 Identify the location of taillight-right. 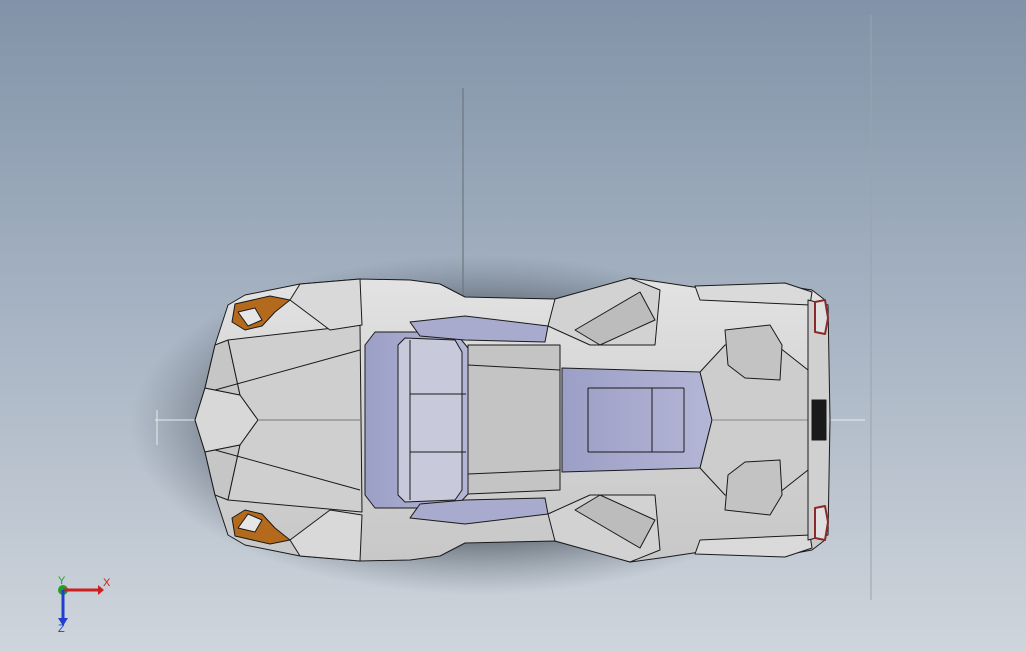
(821, 523).